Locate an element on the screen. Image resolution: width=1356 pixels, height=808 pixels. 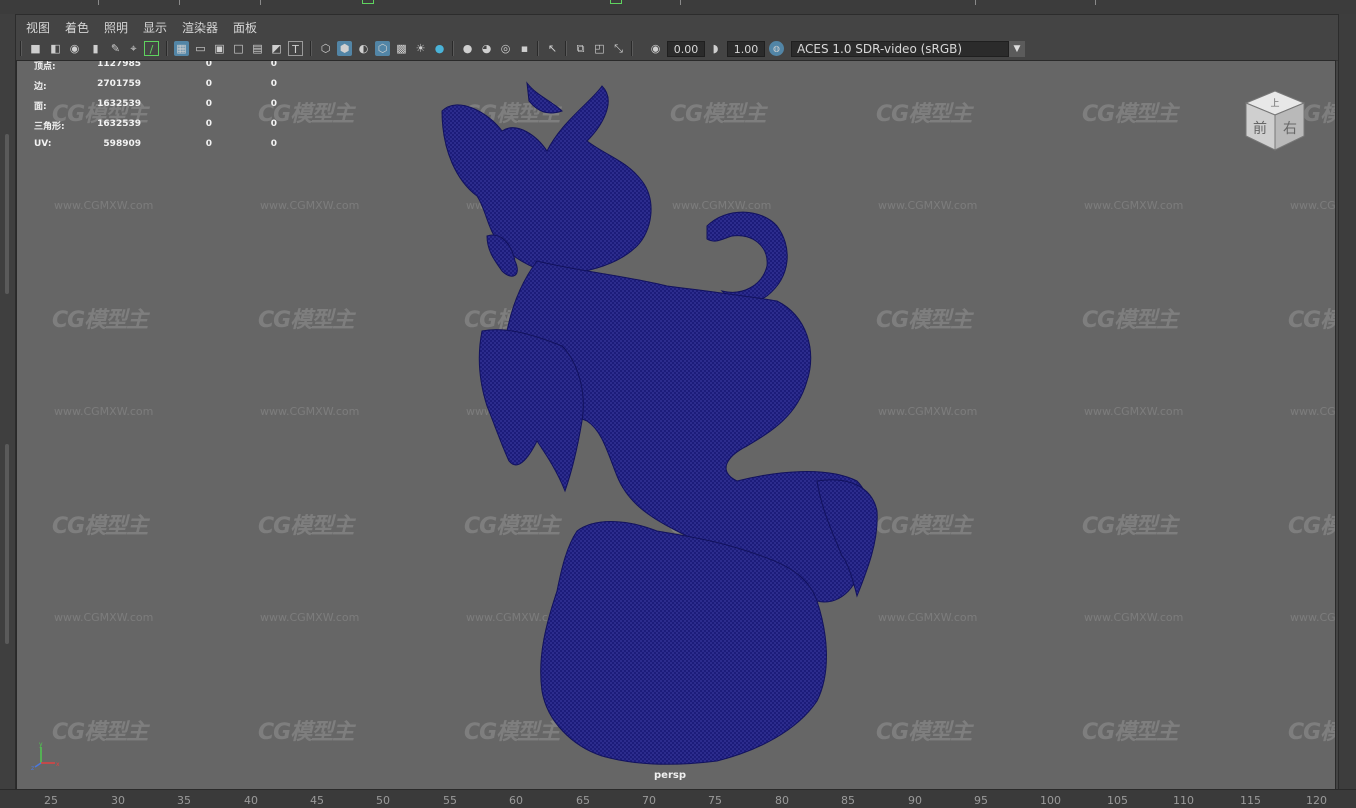
pencil-draw-icon: / is located at coordinates (151, 48).